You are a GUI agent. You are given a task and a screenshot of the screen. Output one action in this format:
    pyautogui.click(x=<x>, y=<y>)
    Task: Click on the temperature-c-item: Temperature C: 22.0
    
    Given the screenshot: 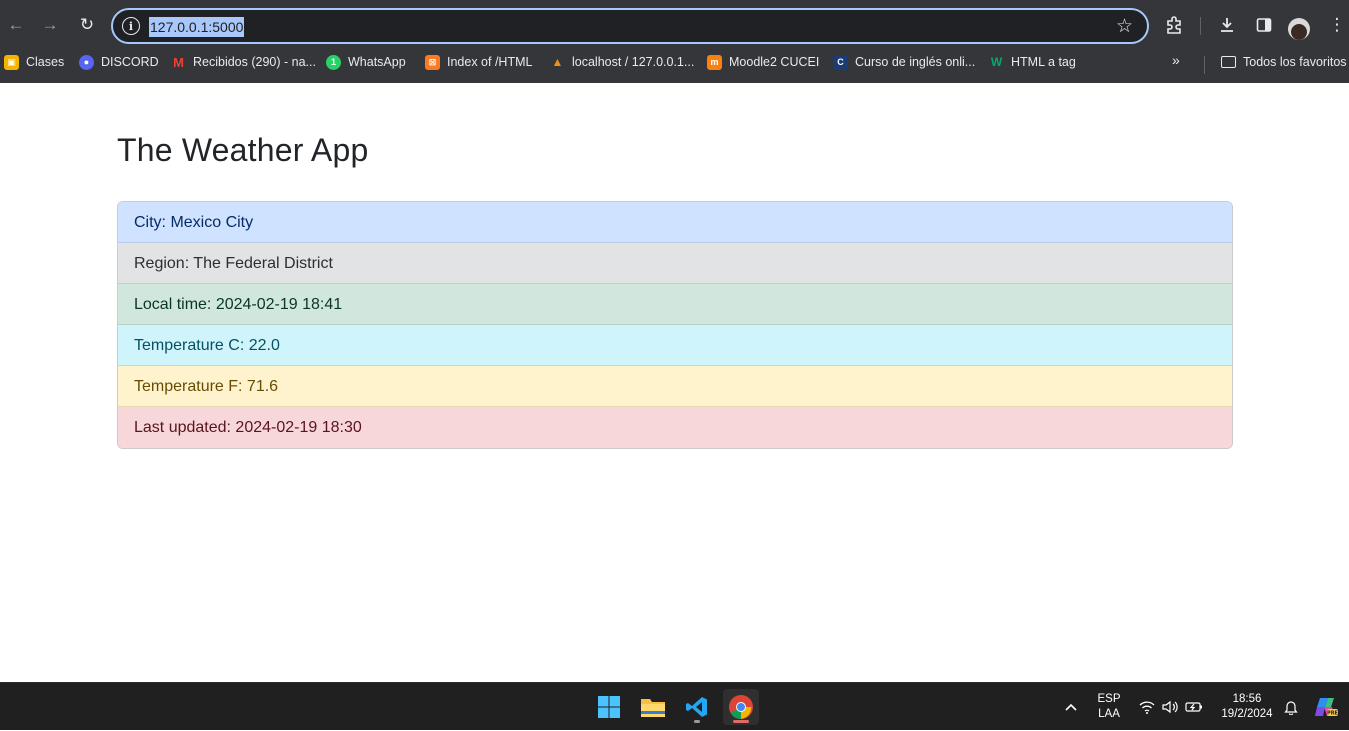 What is the action you would take?
    pyautogui.click(x=675, y=345)
    